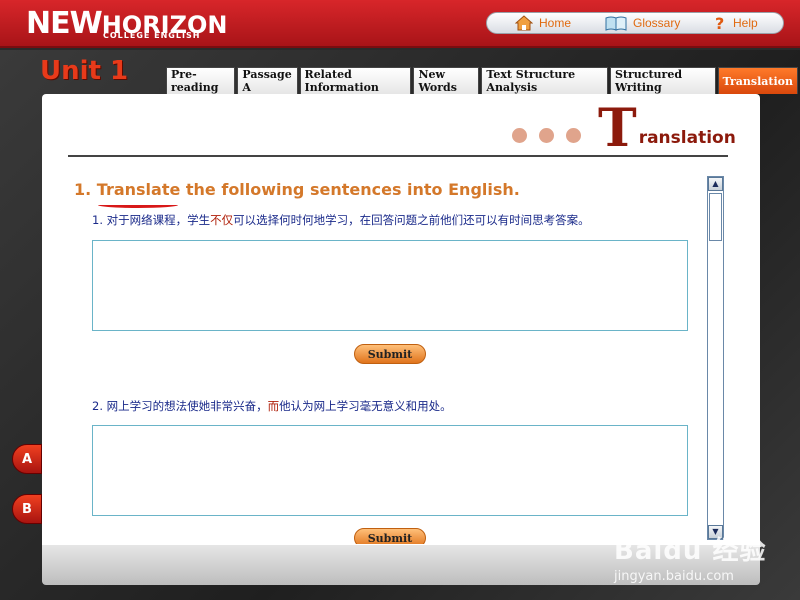 The image size is (800, 600). I want to click on question-2-highlight: 而, so click(273, 406).